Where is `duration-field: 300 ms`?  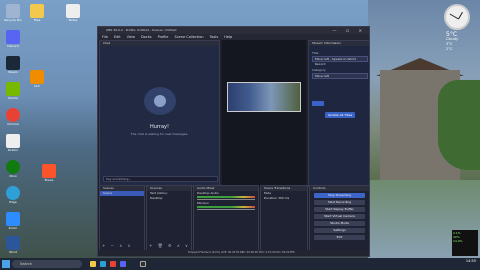
duration-field: 300 ms is located at coordinates (283, 198).